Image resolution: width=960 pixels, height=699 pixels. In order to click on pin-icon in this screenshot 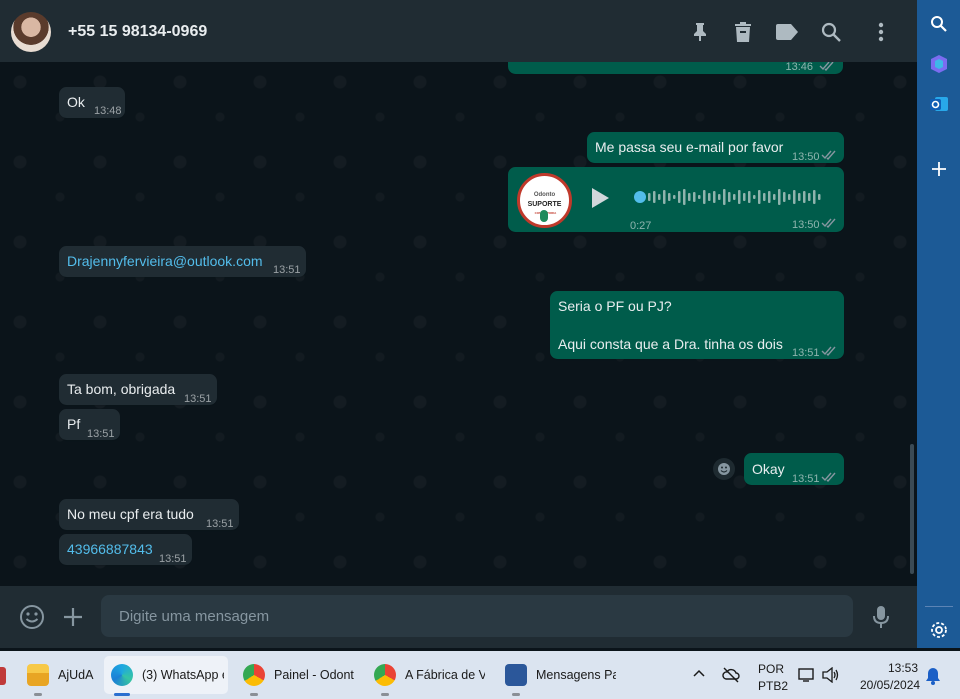, I will do `click(700, 32)`.